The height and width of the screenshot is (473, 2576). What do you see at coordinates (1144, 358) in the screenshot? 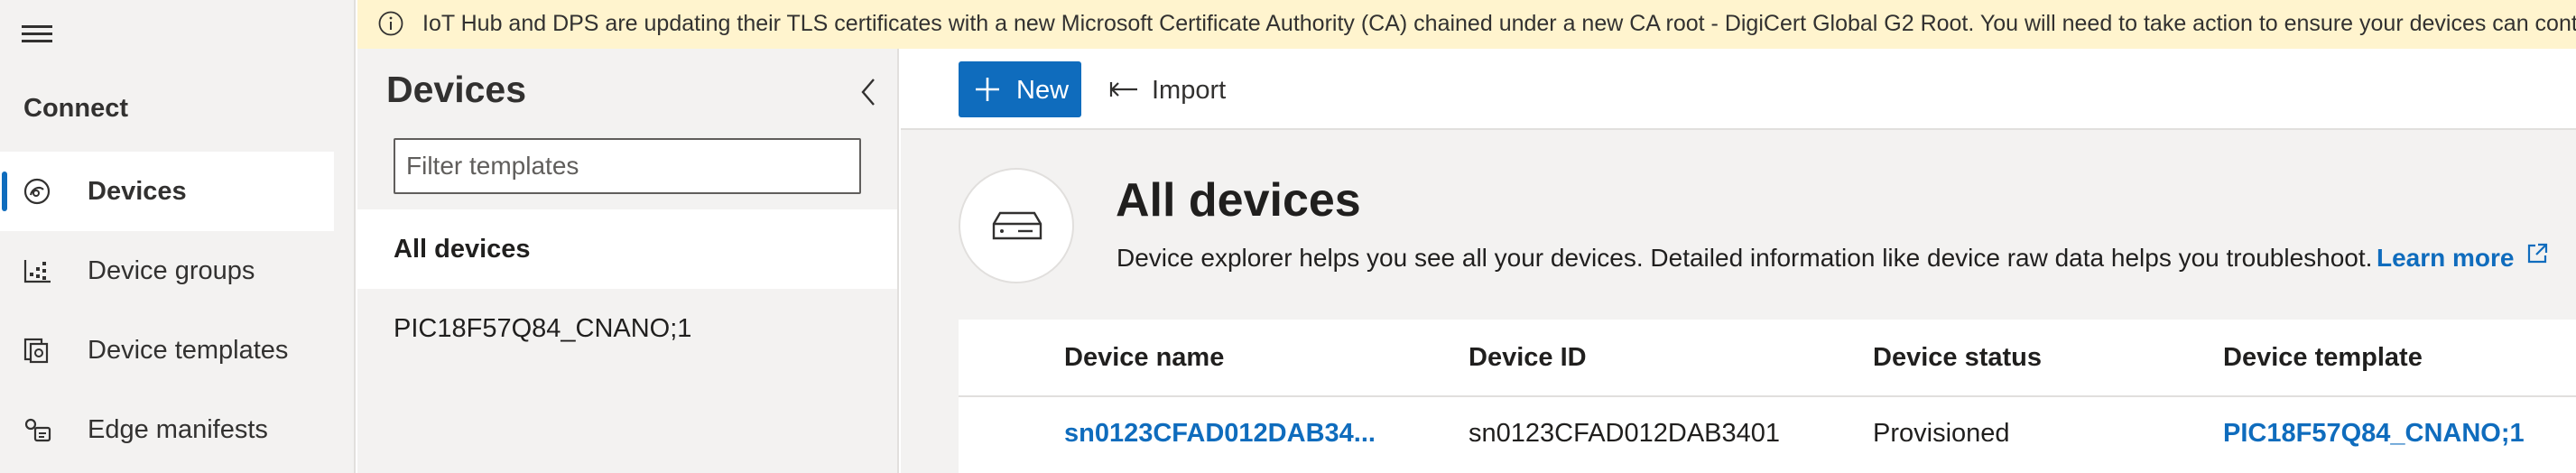
I see `column-header-device-name: Device name` at bounding box center [1144, 358].